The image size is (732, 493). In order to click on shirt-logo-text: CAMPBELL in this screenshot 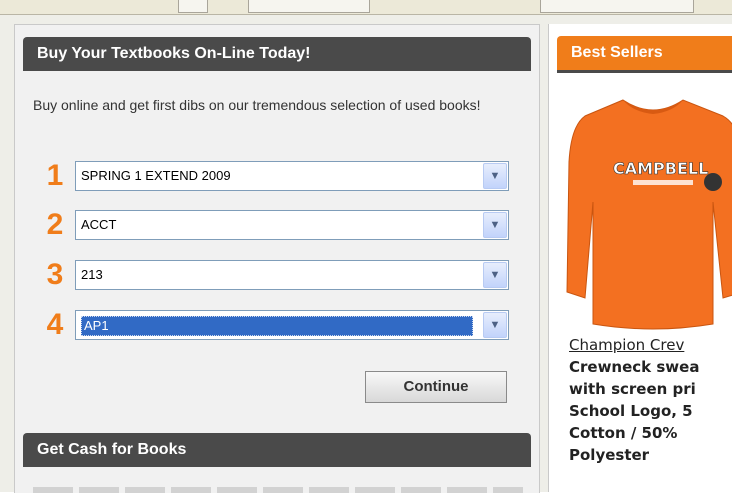, I will do `click(660, 168)`.